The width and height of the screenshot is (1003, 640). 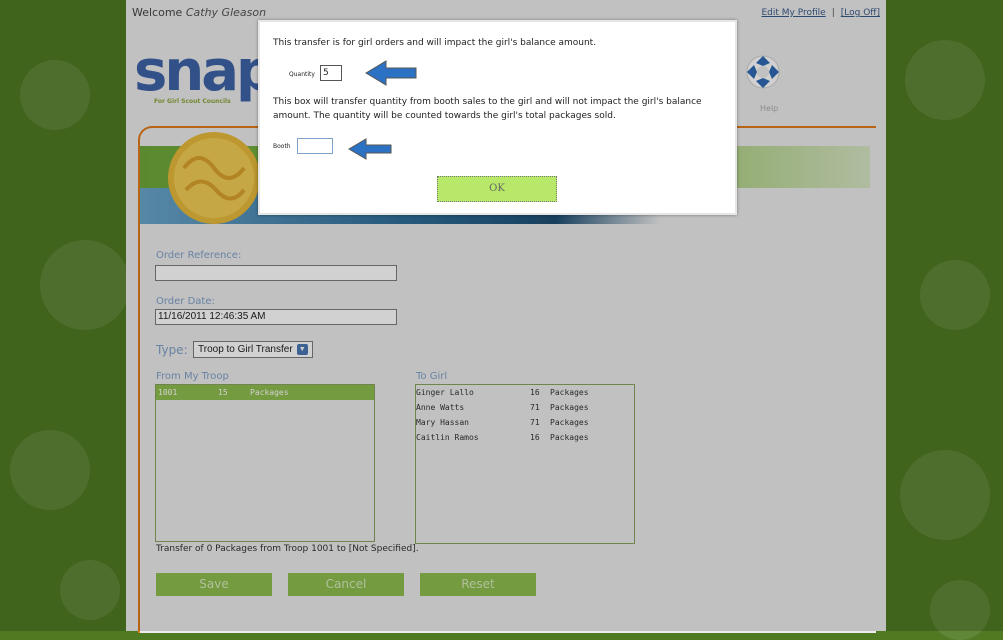 What do you see at coordinates (331, 73) in the screenshot?
I see `quantity-input: 5` at bounding box center [331, 73].